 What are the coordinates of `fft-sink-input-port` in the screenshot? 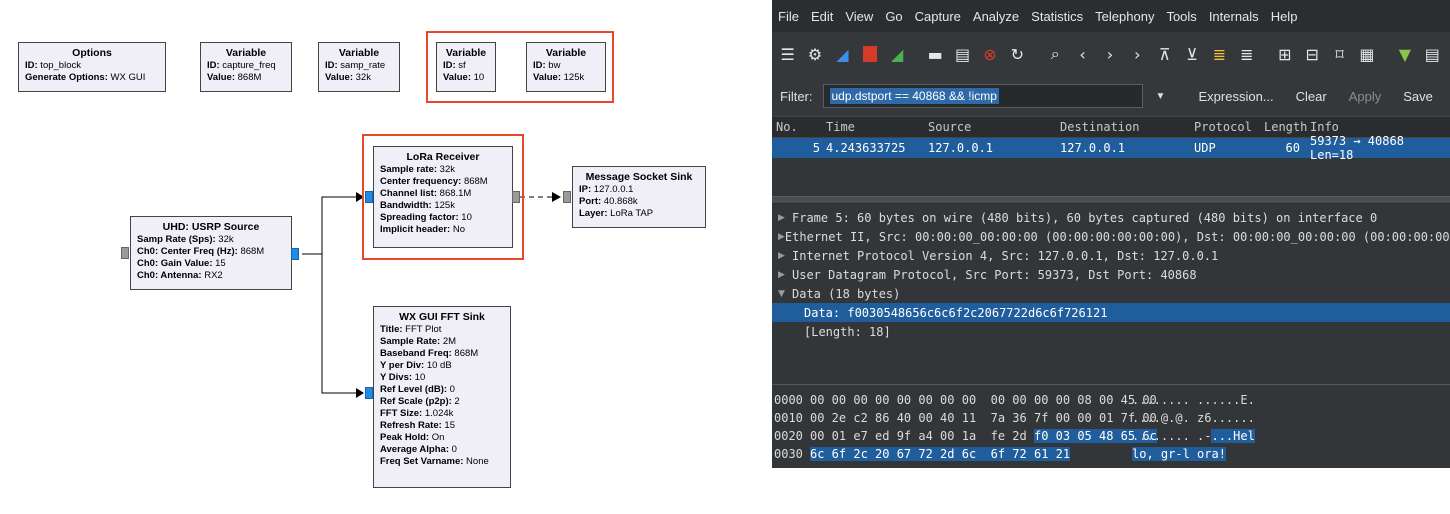 It's located at (369, 393).